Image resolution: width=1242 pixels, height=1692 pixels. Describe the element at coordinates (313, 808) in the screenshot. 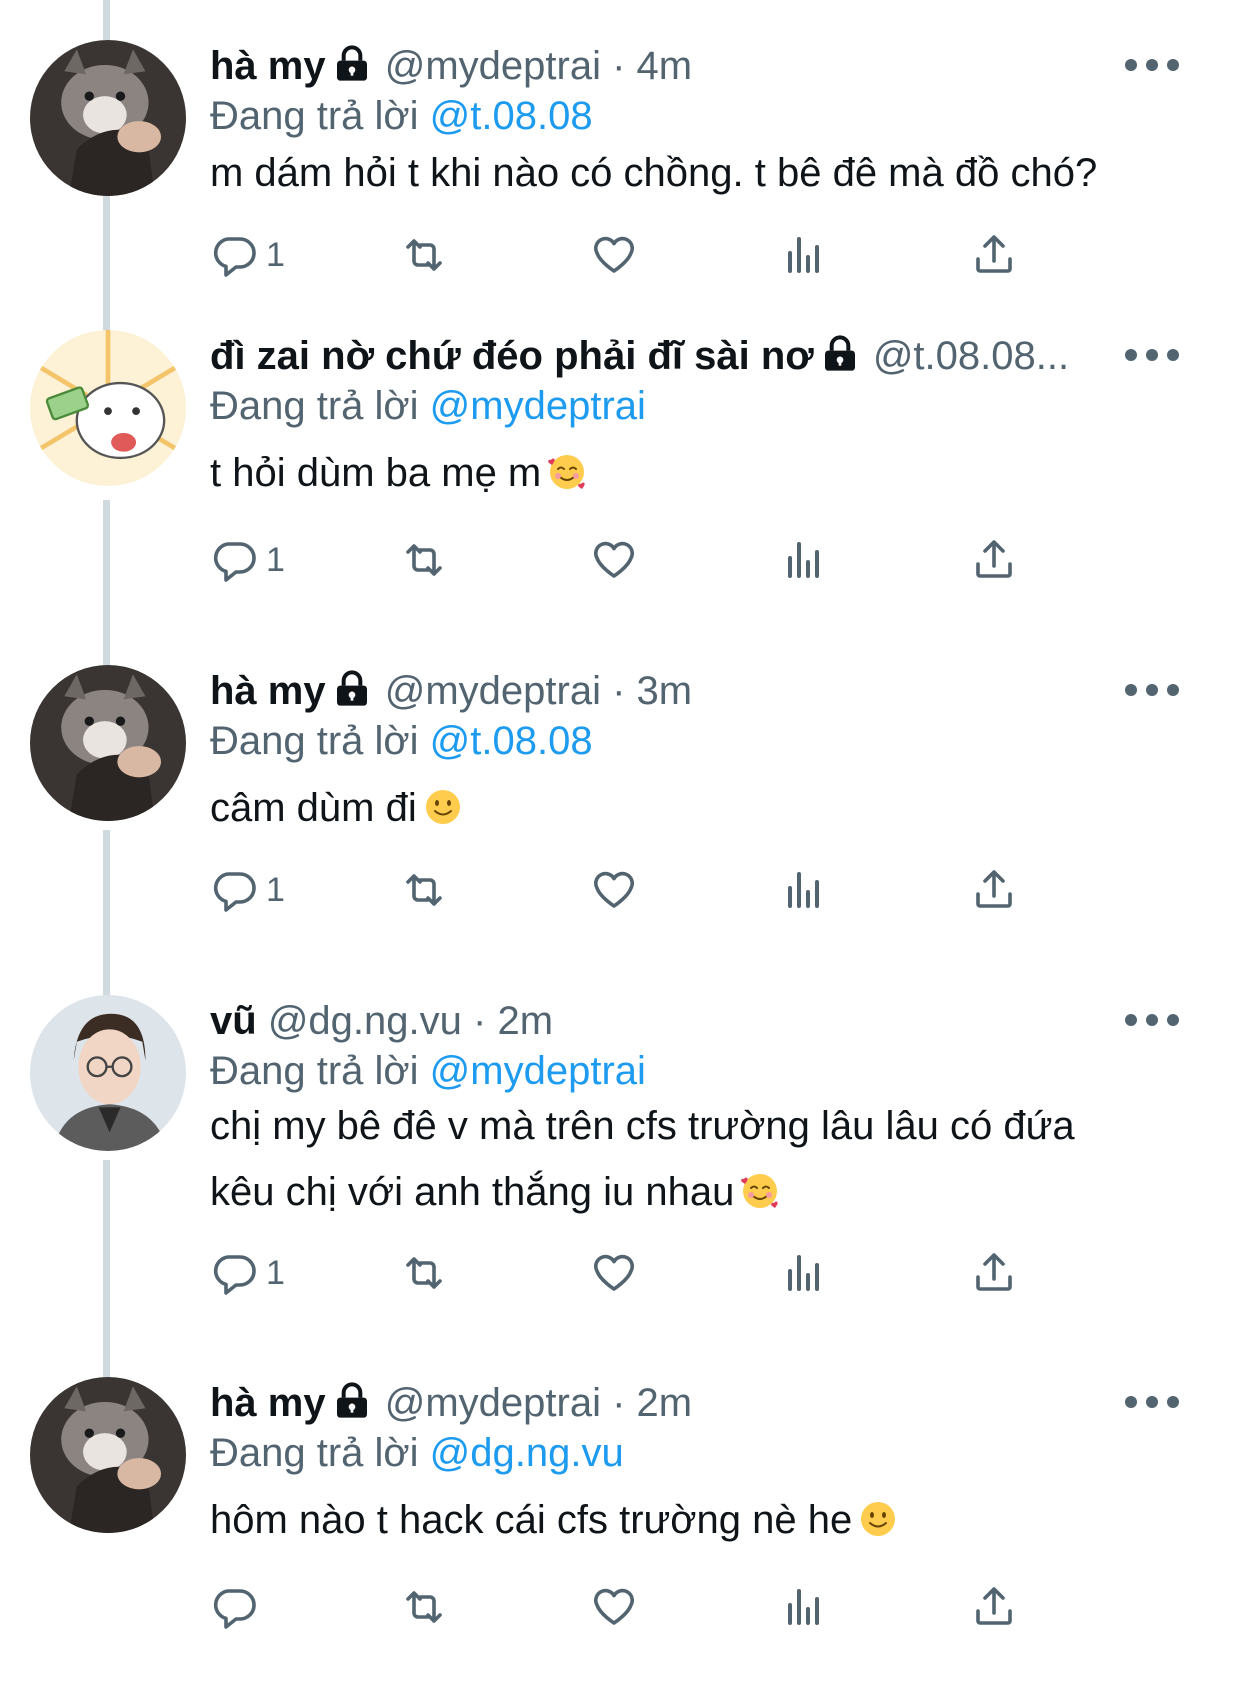

I see `tweet-text-line: câm dùm đi` at that location.